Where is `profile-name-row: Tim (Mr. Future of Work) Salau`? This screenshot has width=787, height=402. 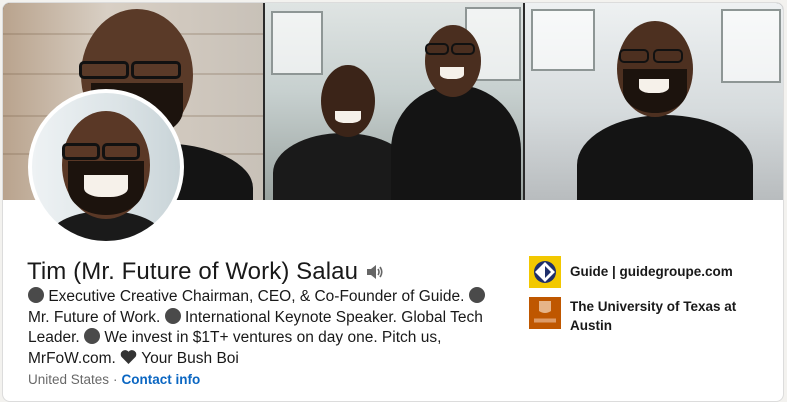
profile-name-row: Tim (Mr. Future of Work) Salau is located at coordinates (205, 272).